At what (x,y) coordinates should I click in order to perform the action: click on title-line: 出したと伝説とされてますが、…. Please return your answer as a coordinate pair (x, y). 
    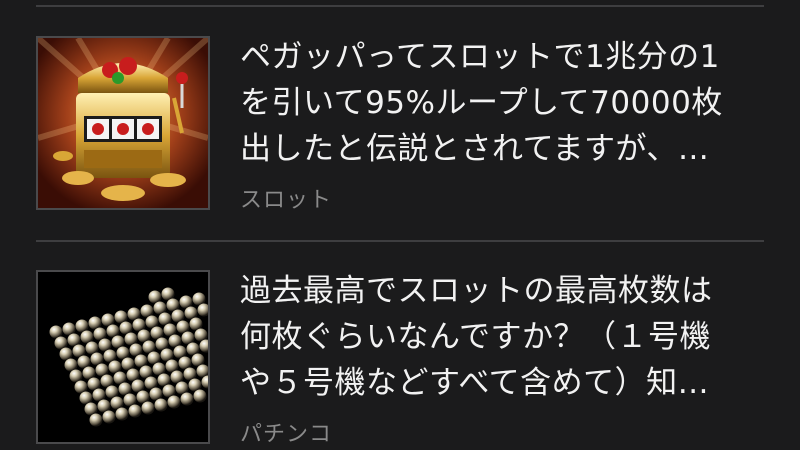
    Looking at the image, I should click on (475, 149).